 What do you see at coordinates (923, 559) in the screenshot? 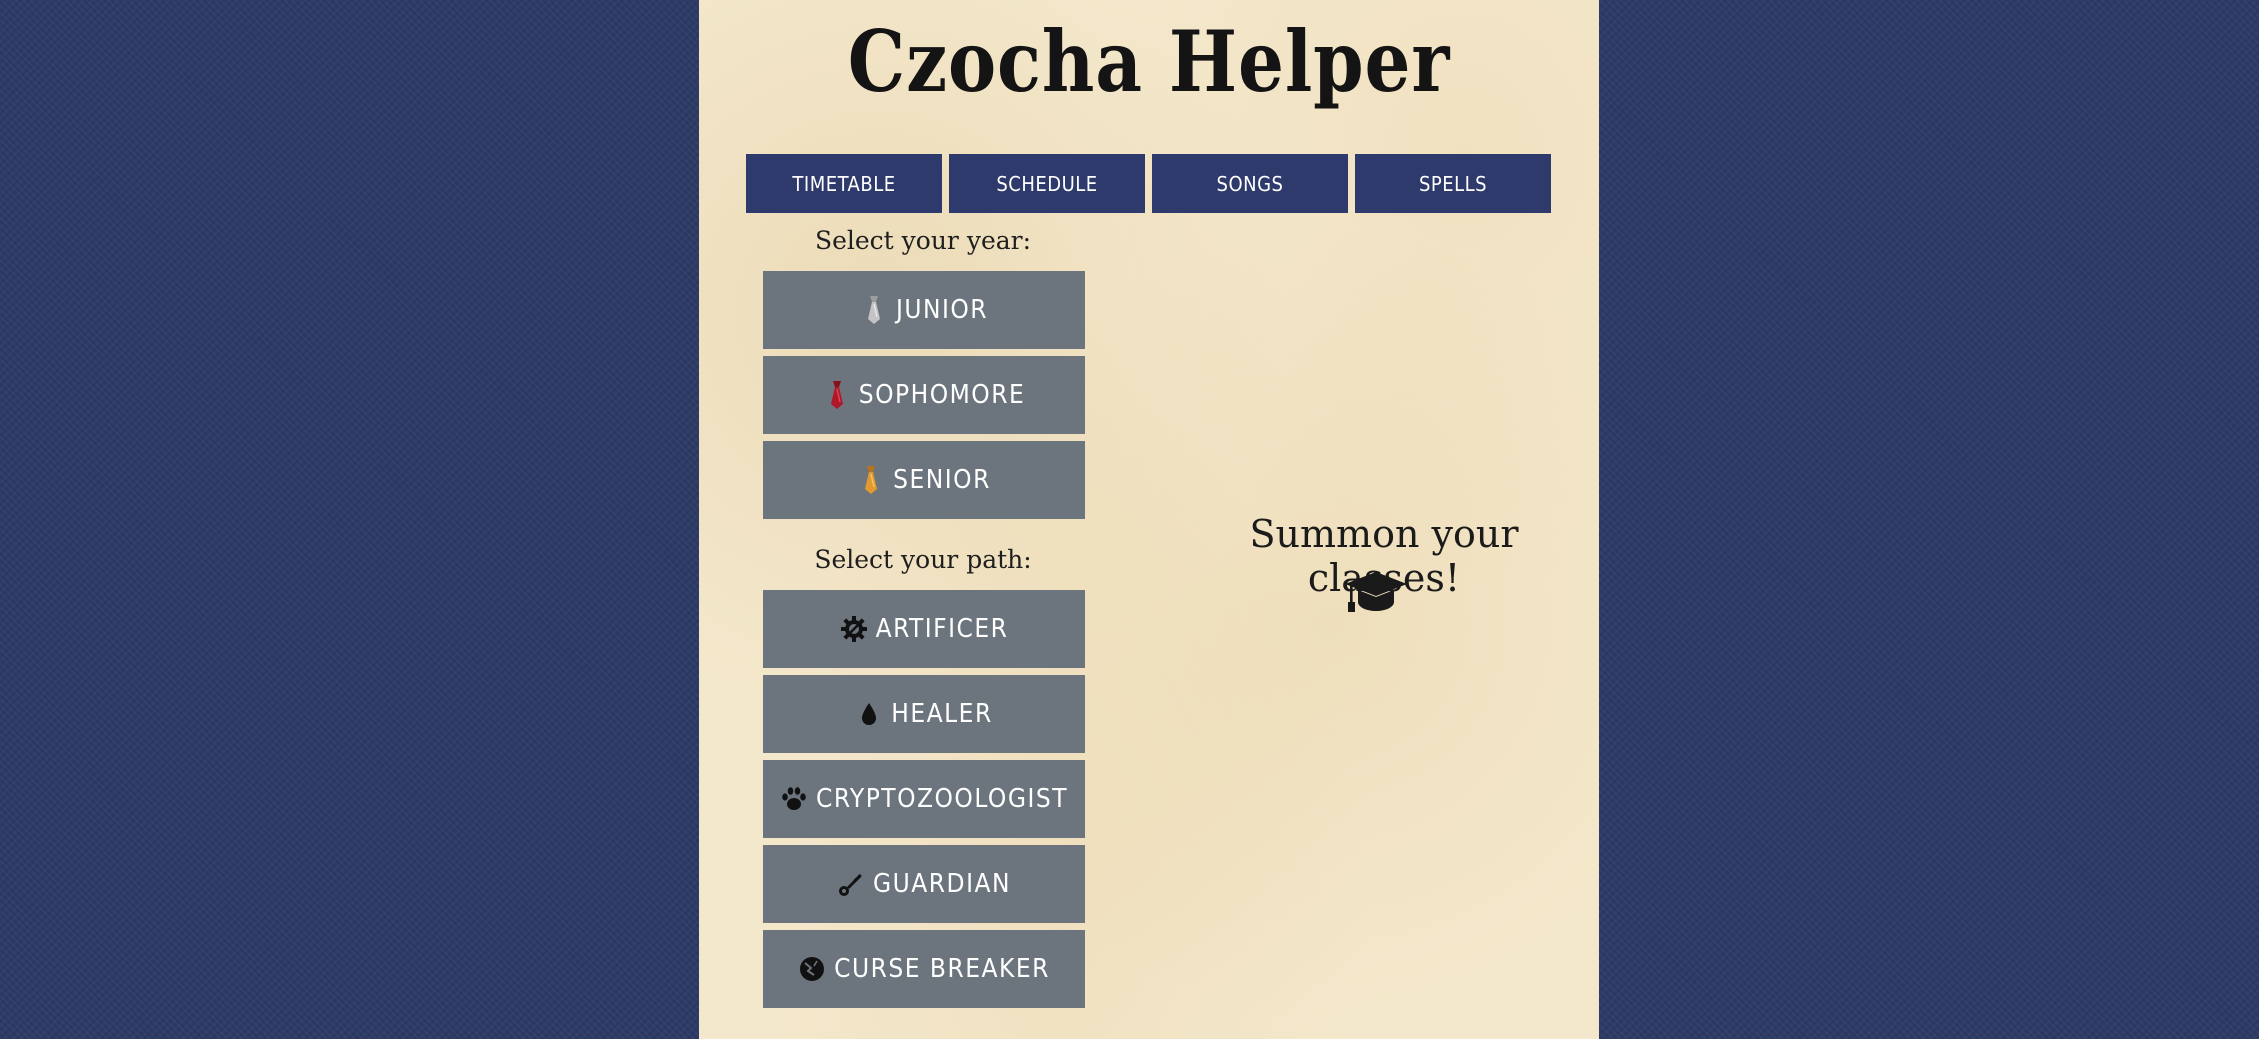
I see `path-section-label: Select your path:` at bounding box center [923, 559].